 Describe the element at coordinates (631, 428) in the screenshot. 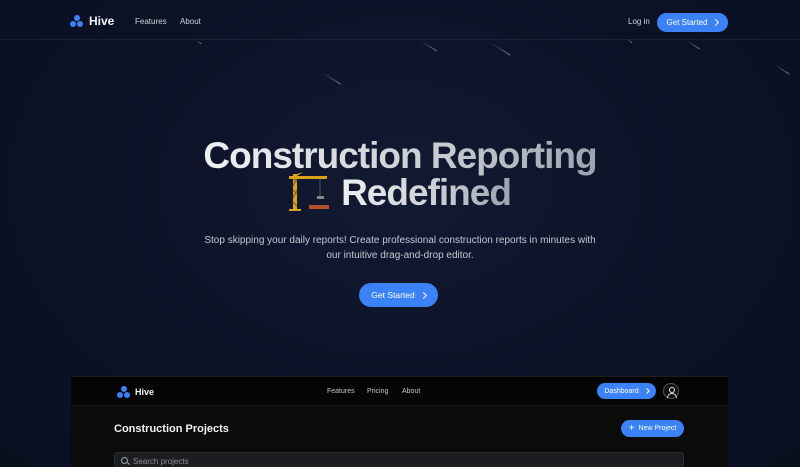

I see `plus-icon: +` at that location.